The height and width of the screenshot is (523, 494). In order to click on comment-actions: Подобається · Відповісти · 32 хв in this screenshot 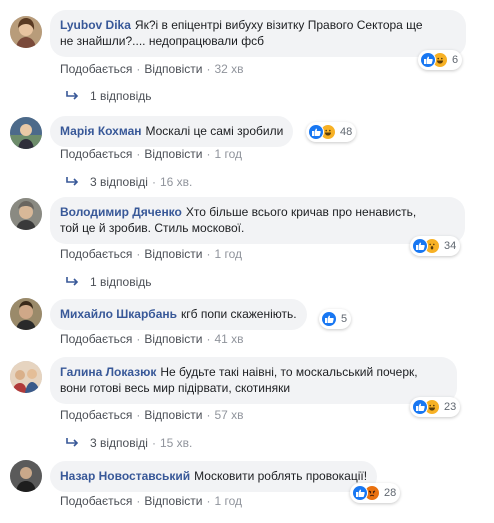, I will do `click(152, 69)`.